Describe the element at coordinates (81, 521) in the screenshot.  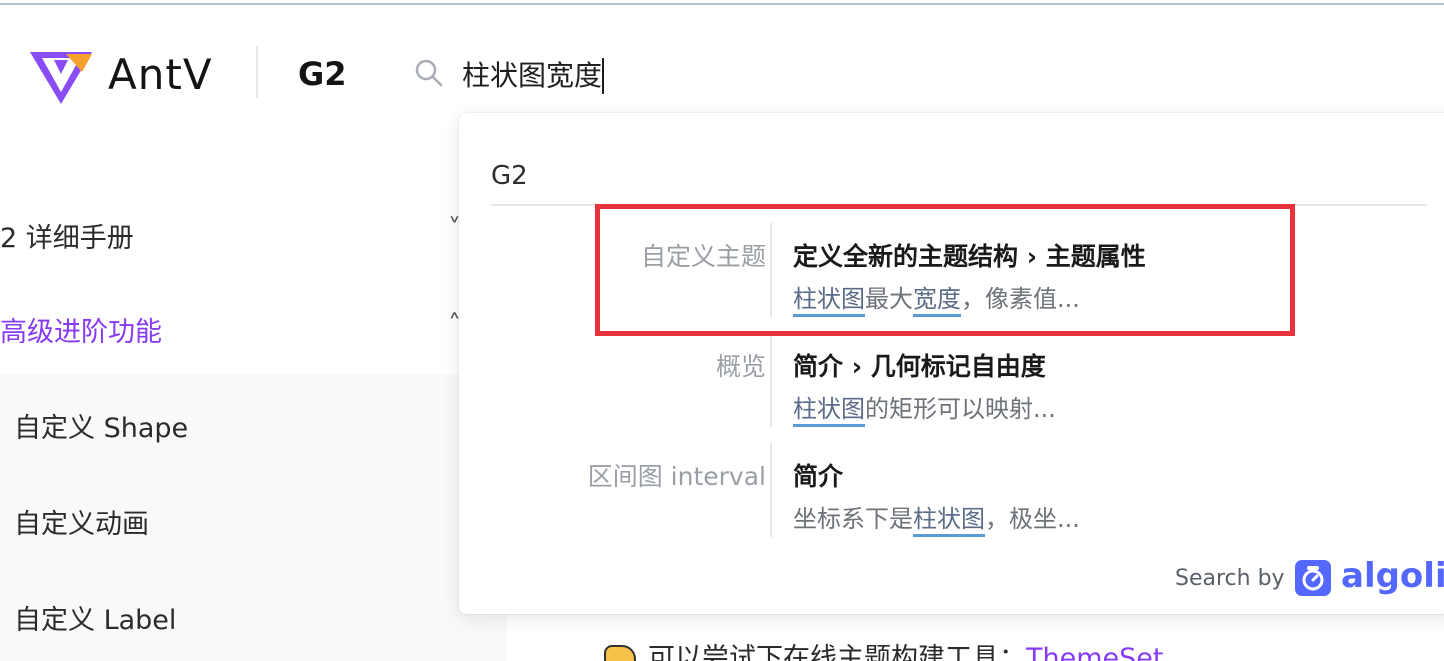
I see `sidebar-item-custom-animation: 自定义动画` at that location.